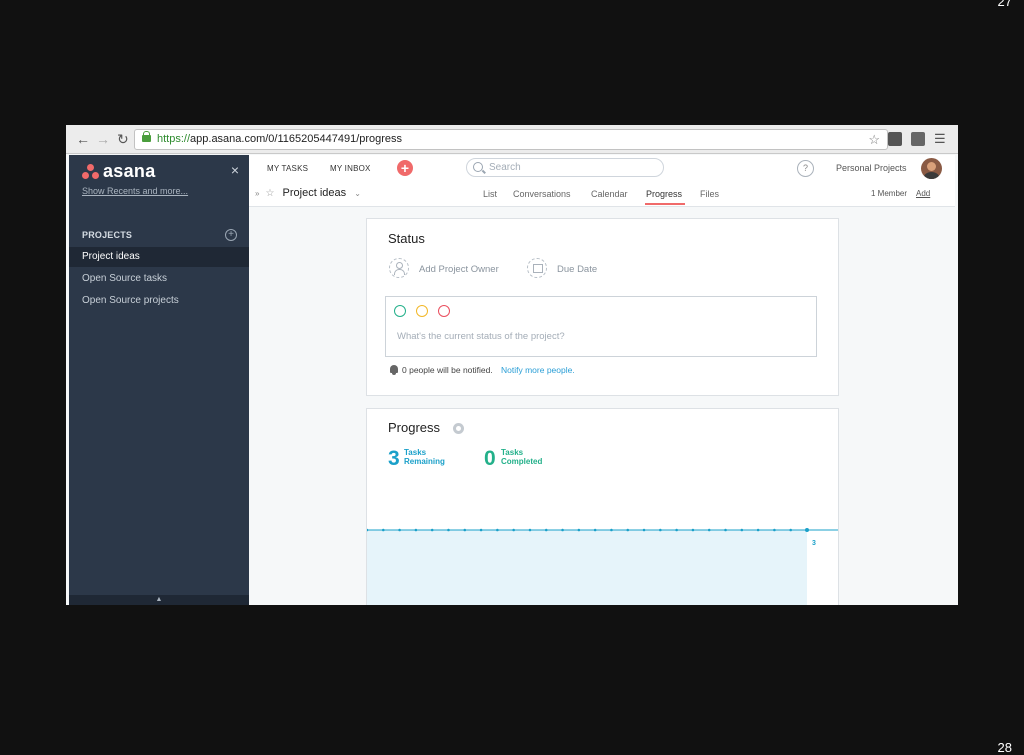 This screenshot has height=755, width=1024. What do you see at coordinates (889, 193) in the screenshot?
I see `member-count: 1 Member` at bounding box center [889, 193].